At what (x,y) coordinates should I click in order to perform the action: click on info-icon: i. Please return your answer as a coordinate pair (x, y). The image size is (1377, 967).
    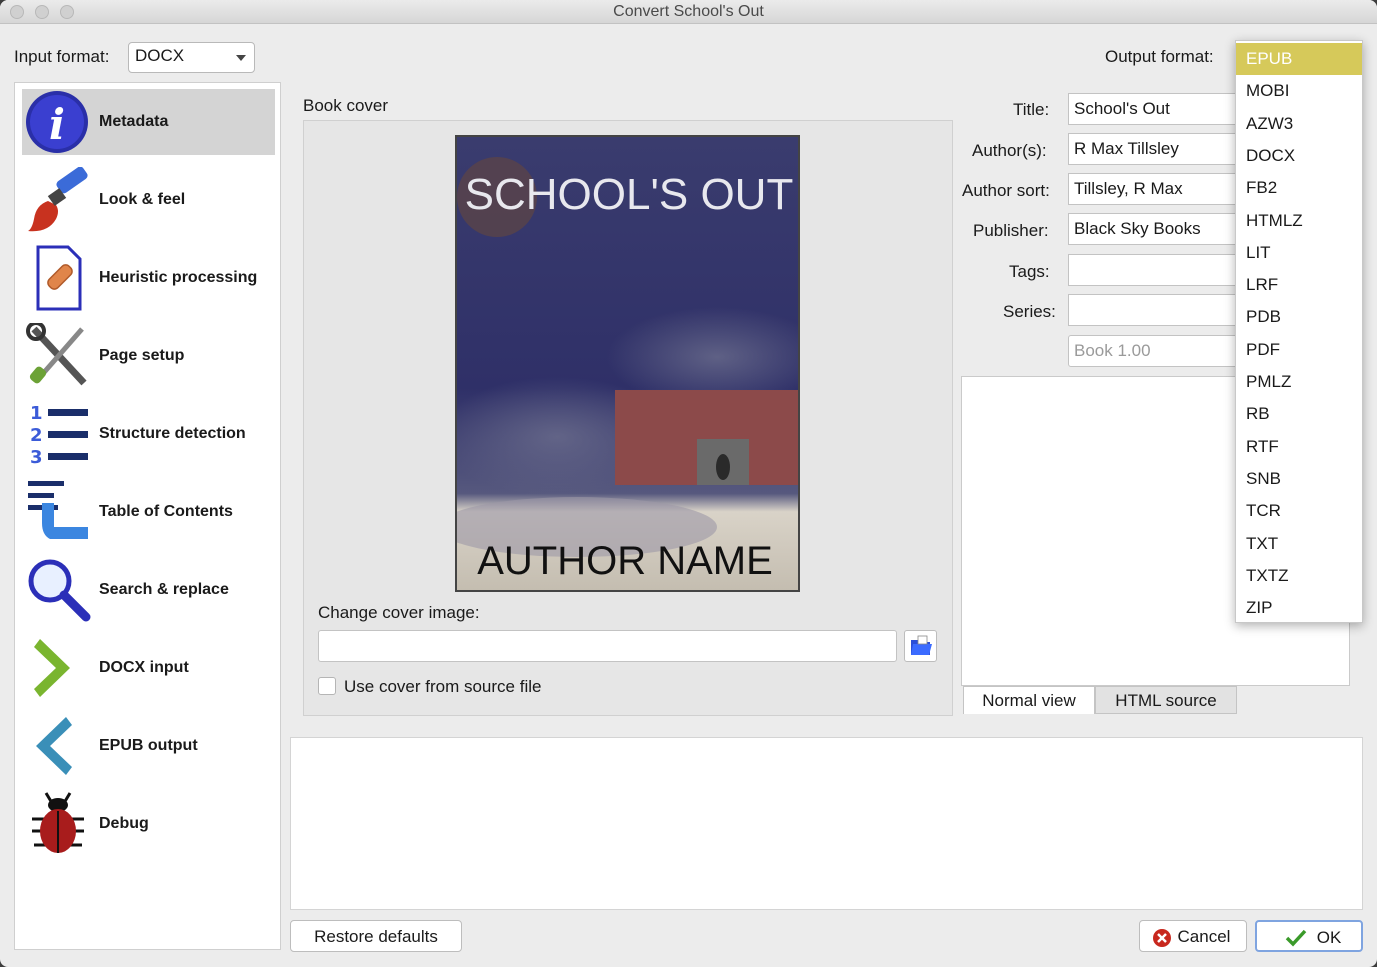
    Looking at the image, I should click on (57, 122).